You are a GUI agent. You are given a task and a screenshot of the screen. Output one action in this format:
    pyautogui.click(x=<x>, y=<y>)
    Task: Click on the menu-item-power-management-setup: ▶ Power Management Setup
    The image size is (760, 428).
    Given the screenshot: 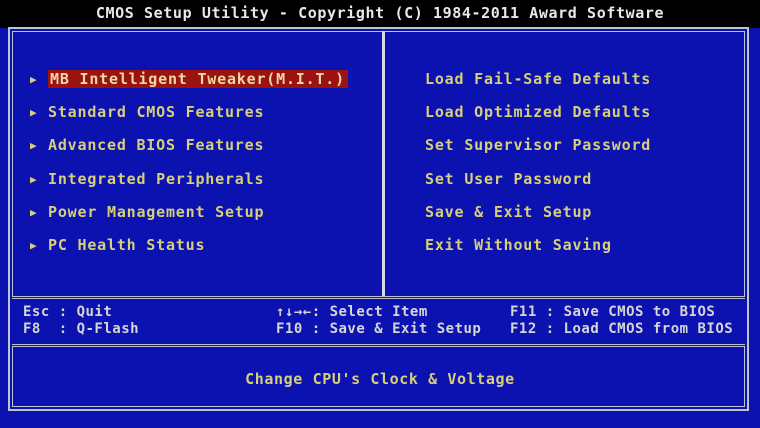 What is the action you would take?
    pyautogui.click(x=147, y=212)
    